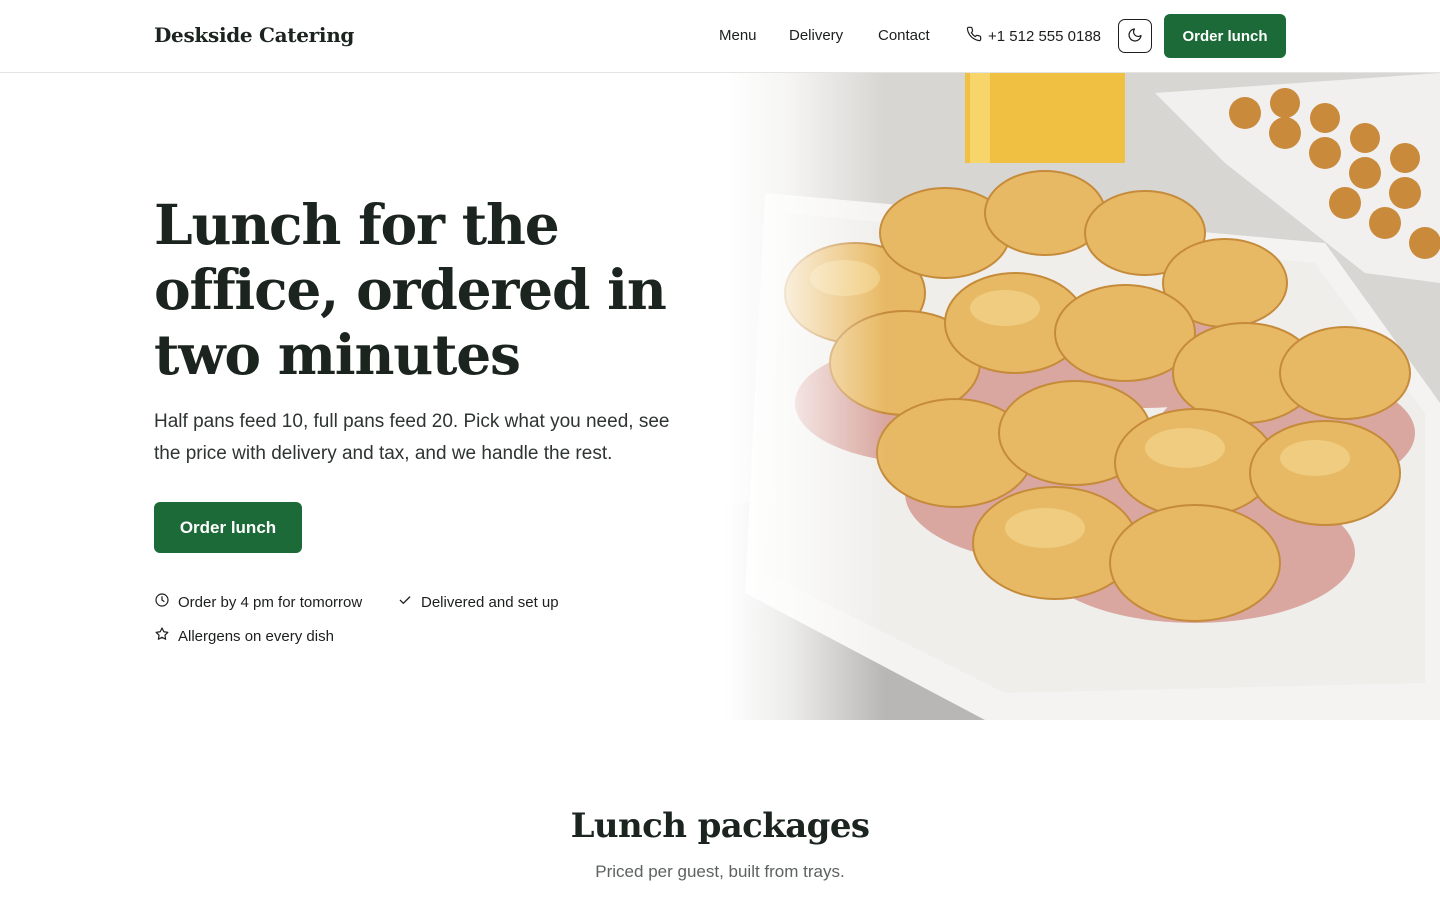 This screenshot has width=1440, height=901. Describe the element at coordinates (805, 396) in the screenshot. I see `hero-image-fade` at that location.